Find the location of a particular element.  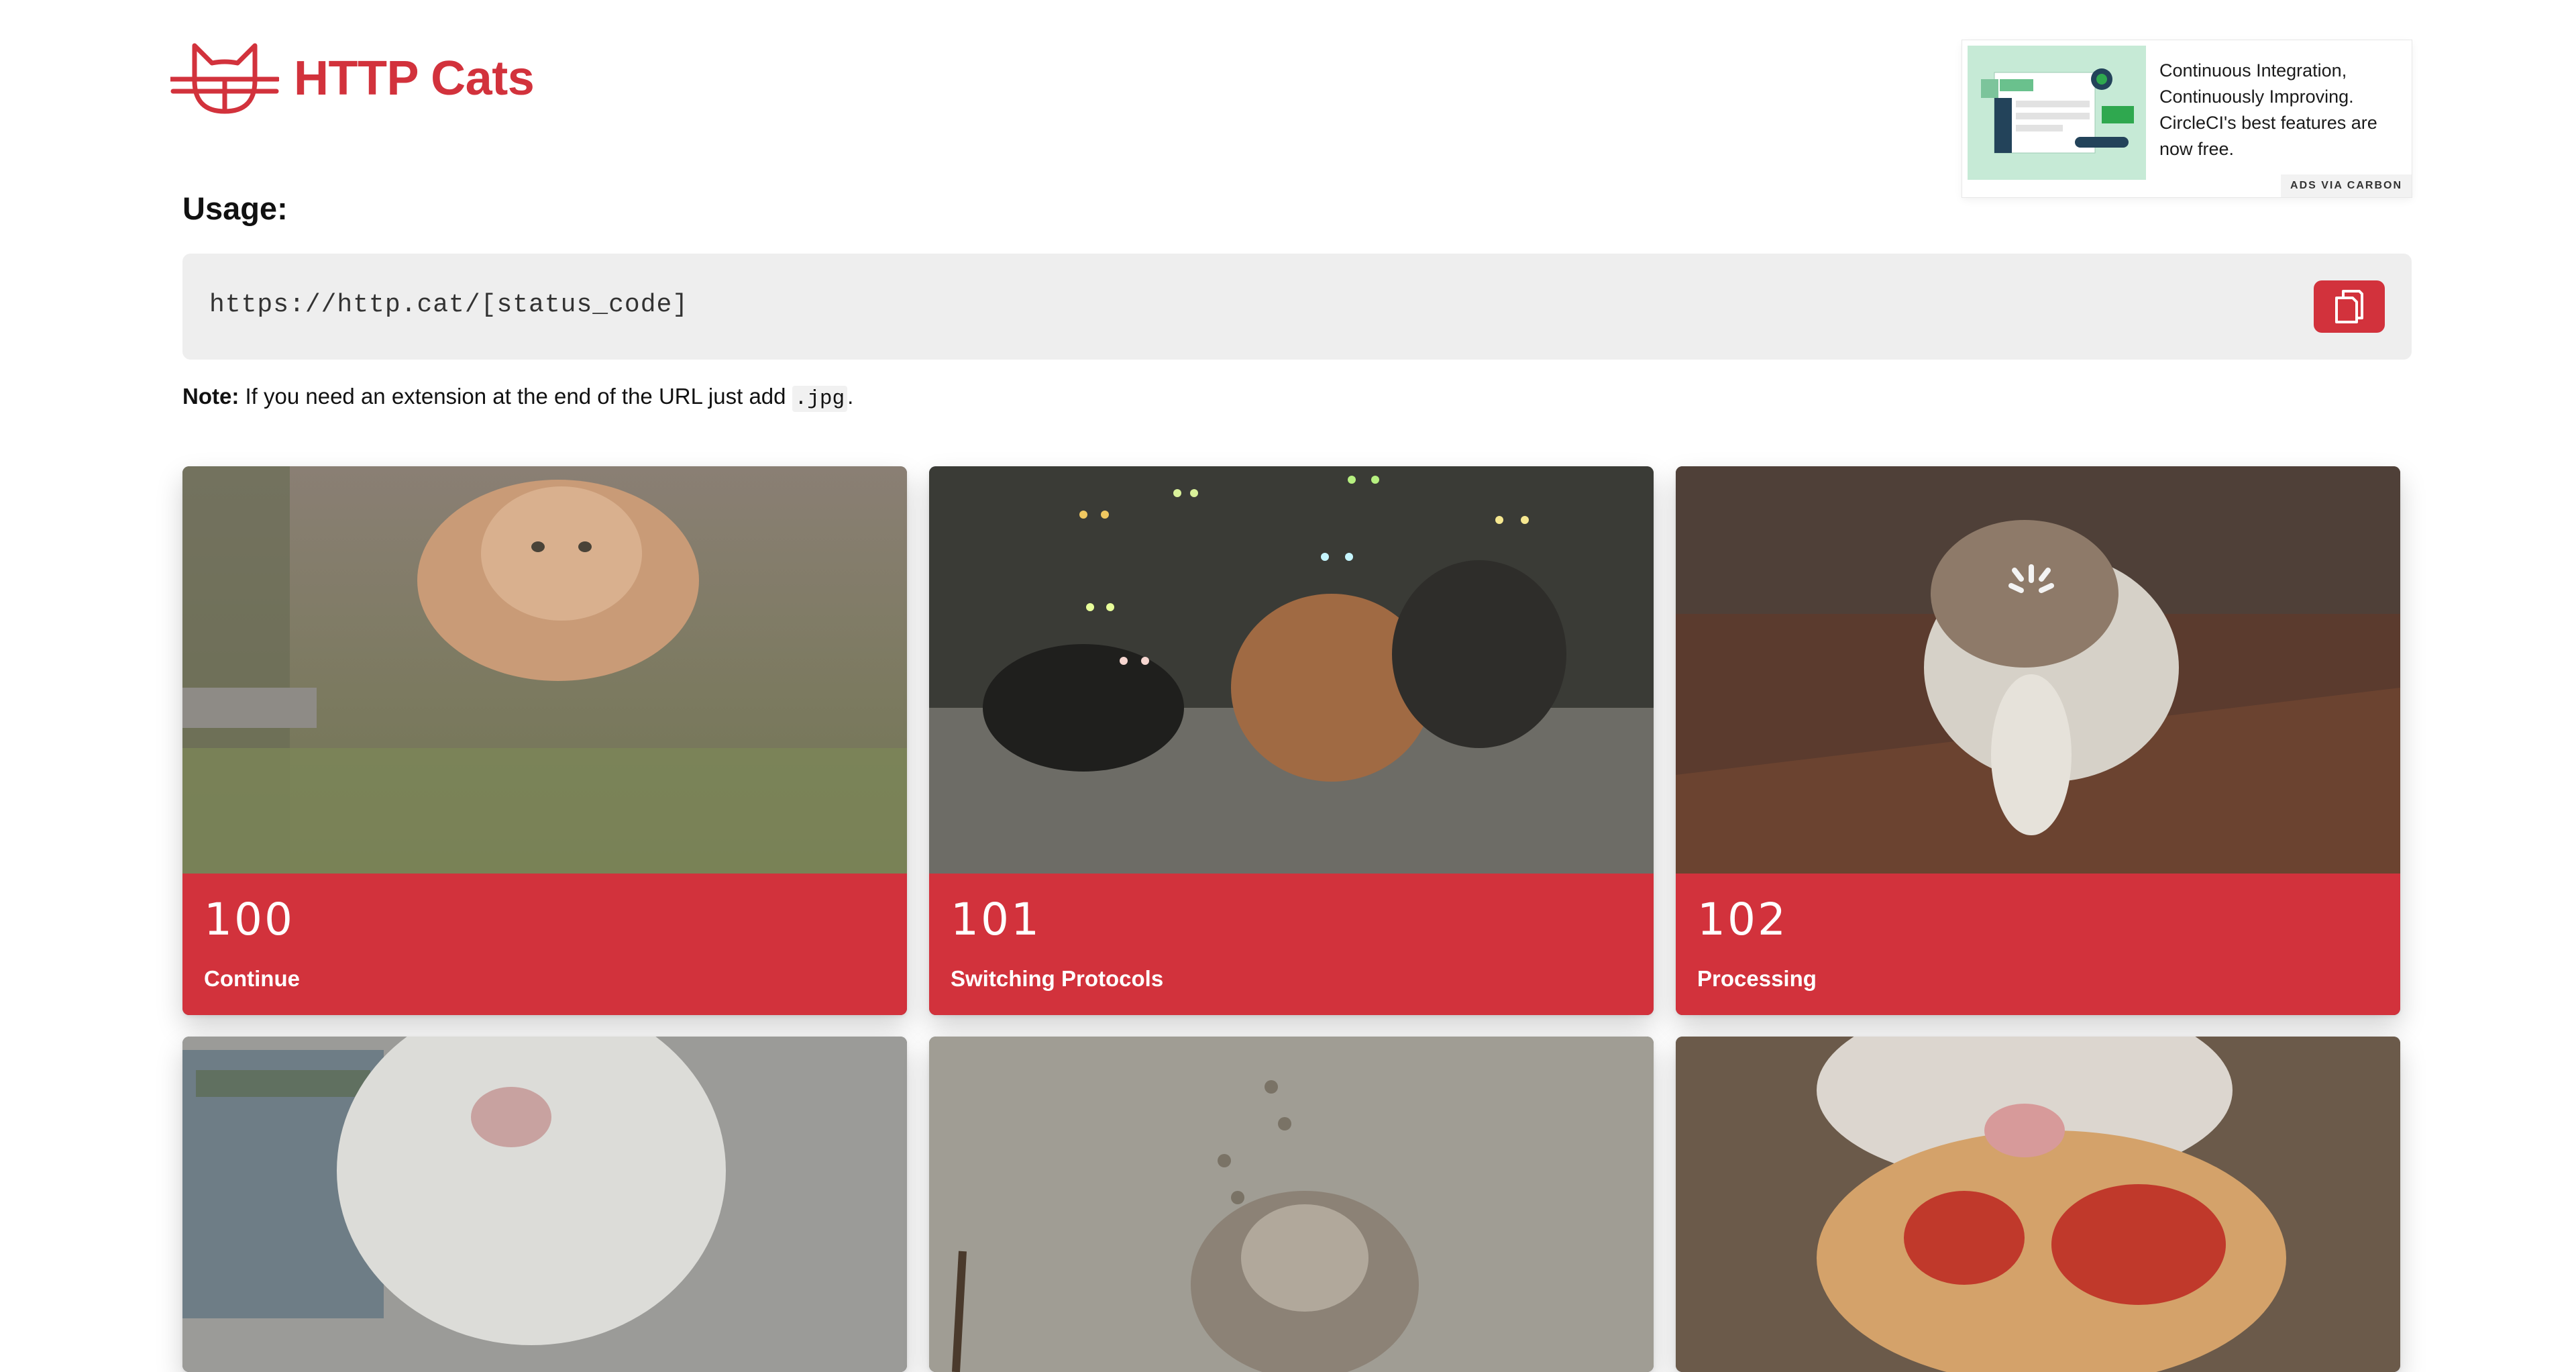

card-caption: 100 Continue is located at coordinates (544, 944).